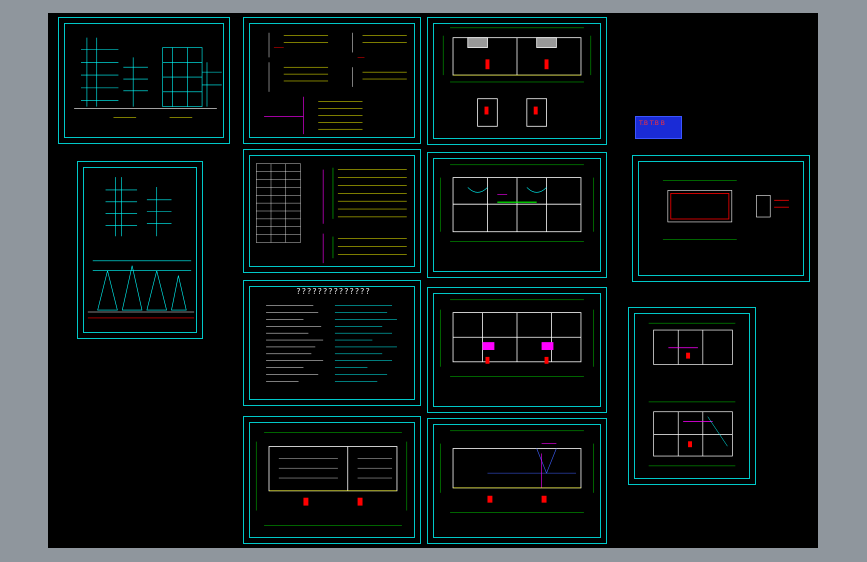 The image size is (867, 562). I want to click on legend-text: T.B T.B B, so click(652, 123).